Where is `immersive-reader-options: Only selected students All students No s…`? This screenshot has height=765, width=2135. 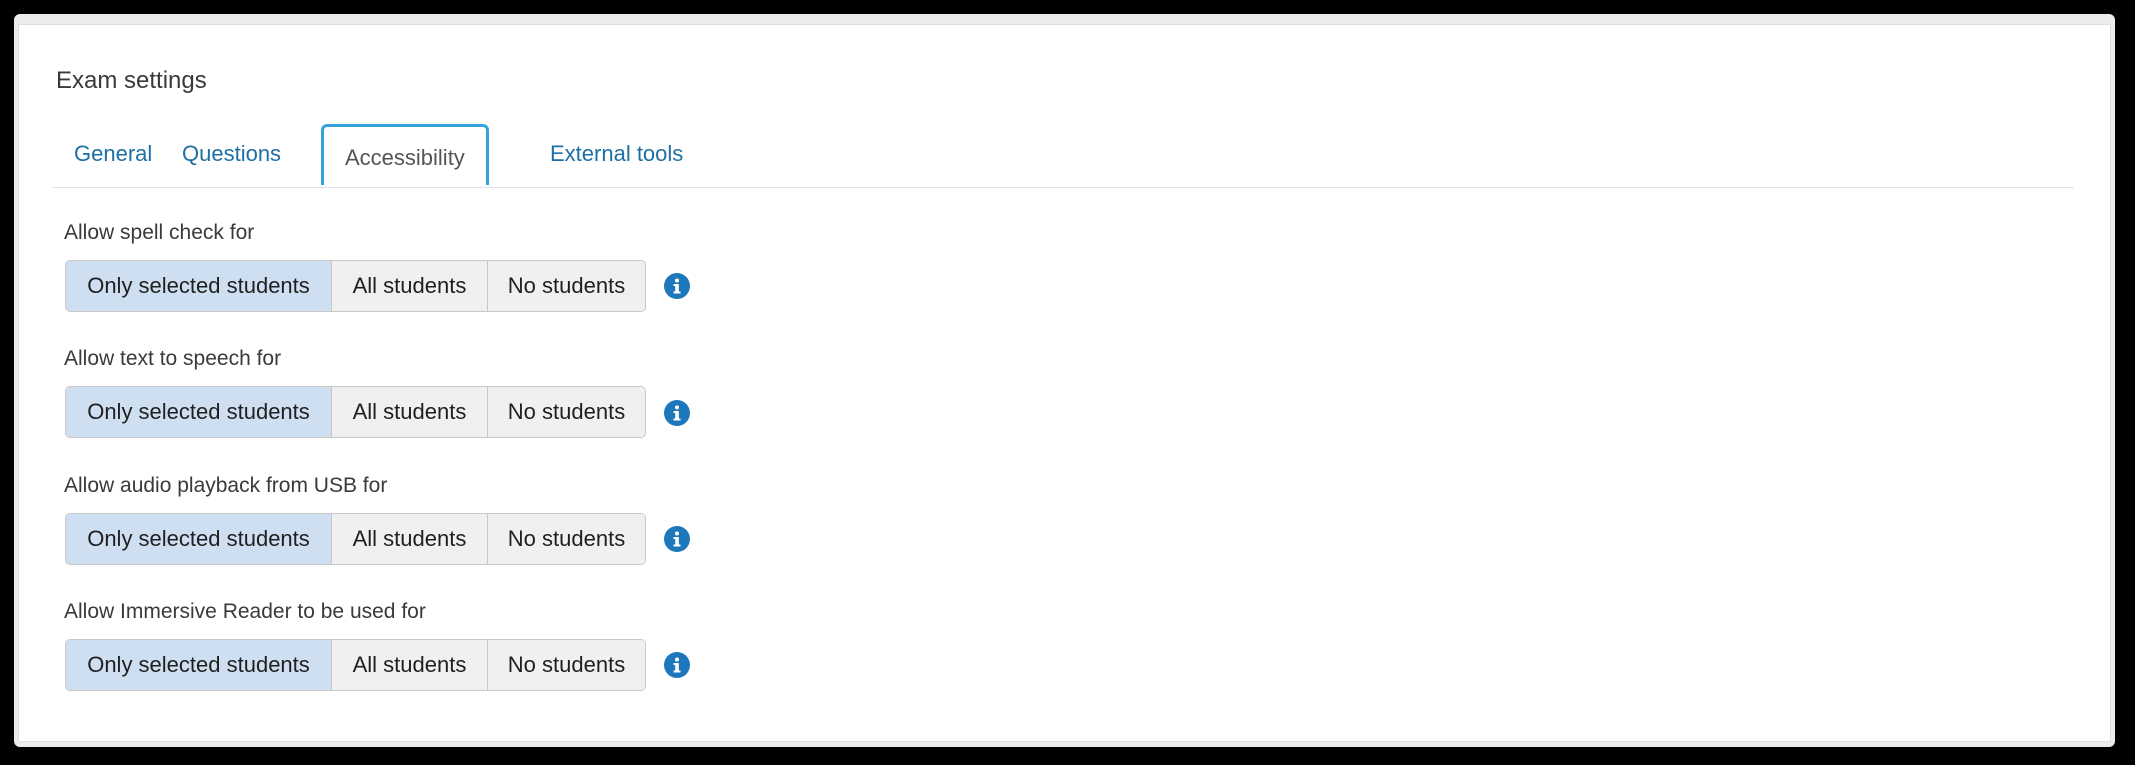 immersive-reader-options: Only selected students All students No s… is located at coordinates (355, 665).